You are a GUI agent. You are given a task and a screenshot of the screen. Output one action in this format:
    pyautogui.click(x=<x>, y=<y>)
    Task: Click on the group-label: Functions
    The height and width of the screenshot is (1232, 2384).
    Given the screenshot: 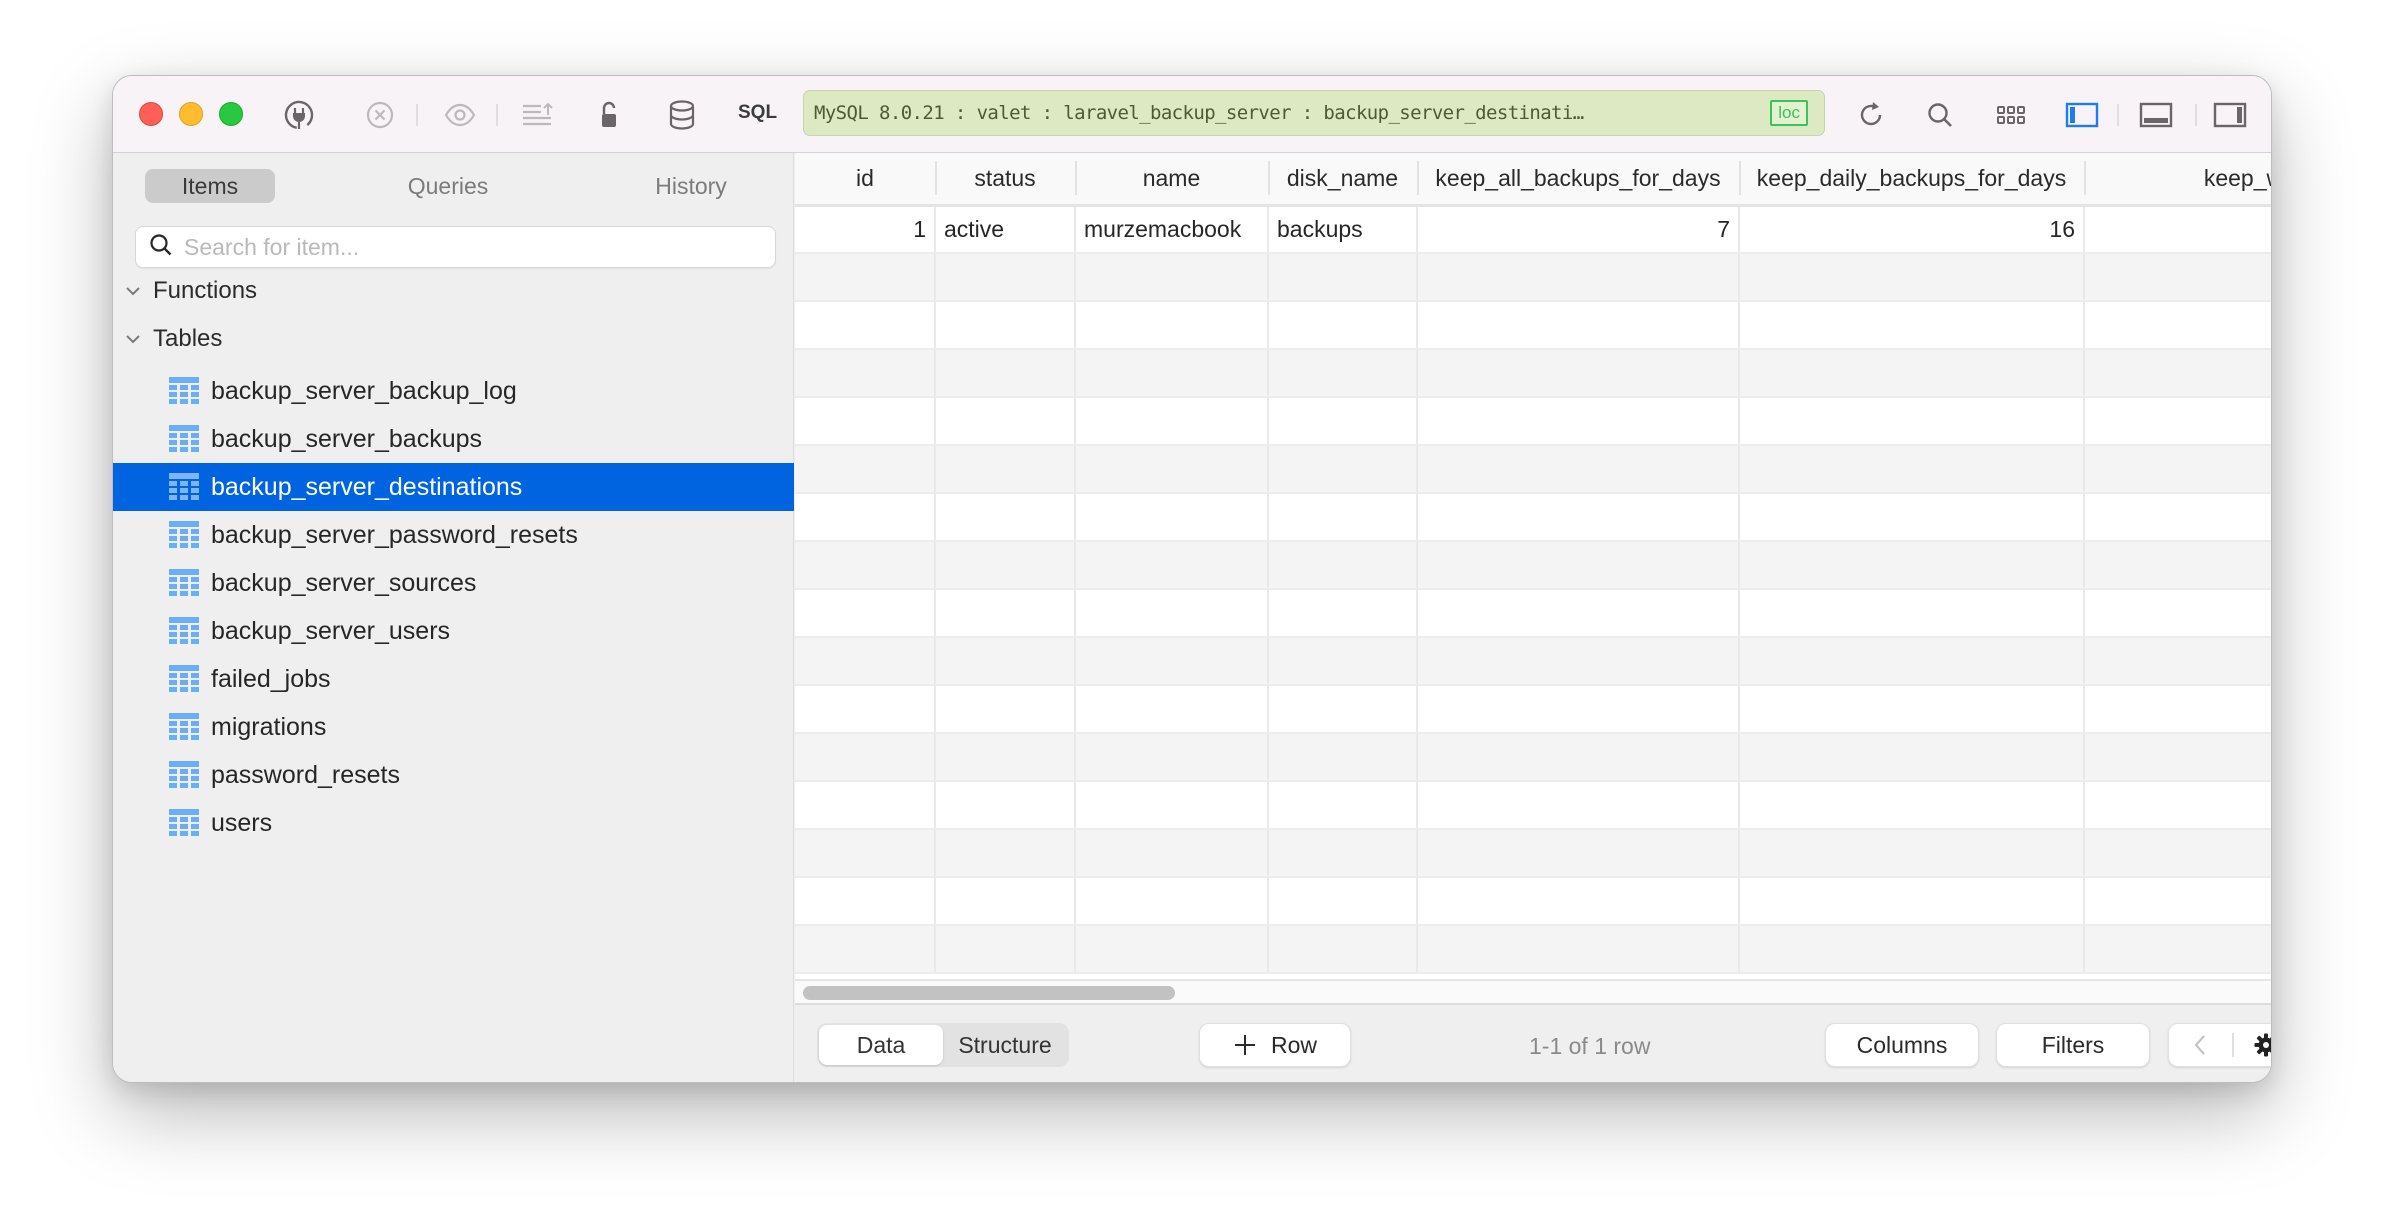 What is the action you would take?
    pyautogui.click(x=205, y=290)
    